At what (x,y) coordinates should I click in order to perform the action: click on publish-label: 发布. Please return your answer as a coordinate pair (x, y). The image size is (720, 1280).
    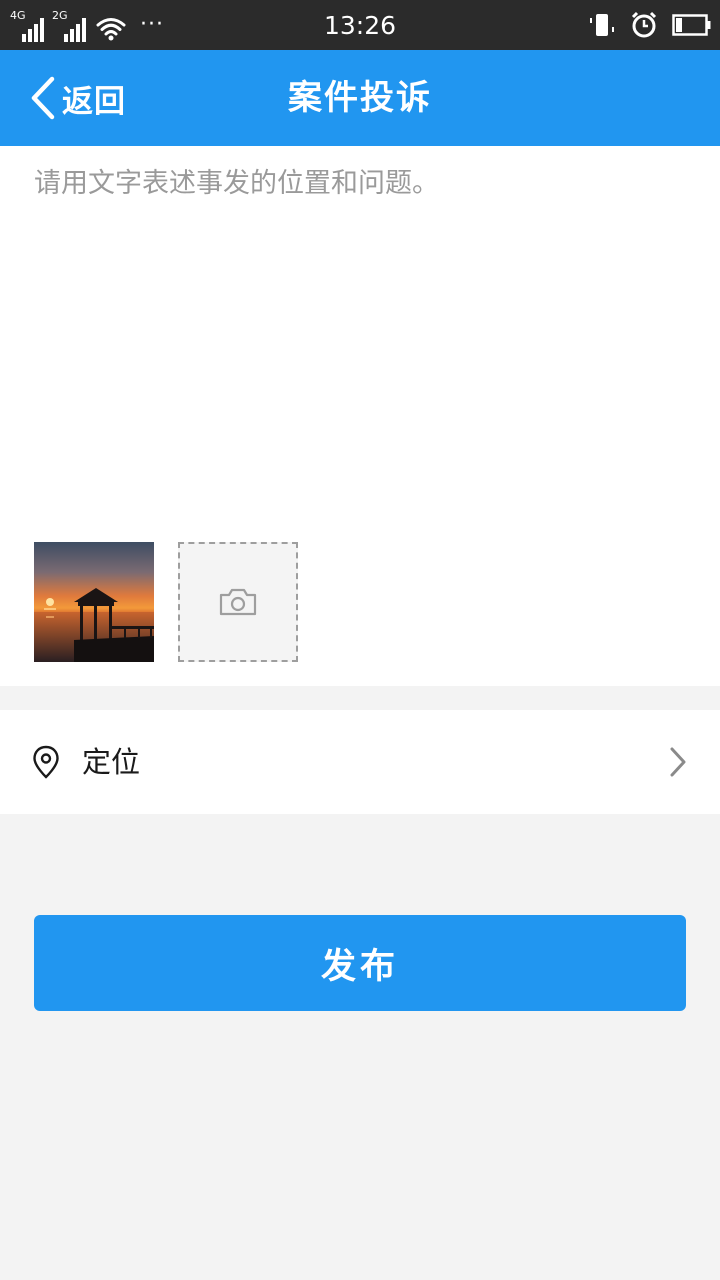
    Looking at the image, I should click on (359, 966).